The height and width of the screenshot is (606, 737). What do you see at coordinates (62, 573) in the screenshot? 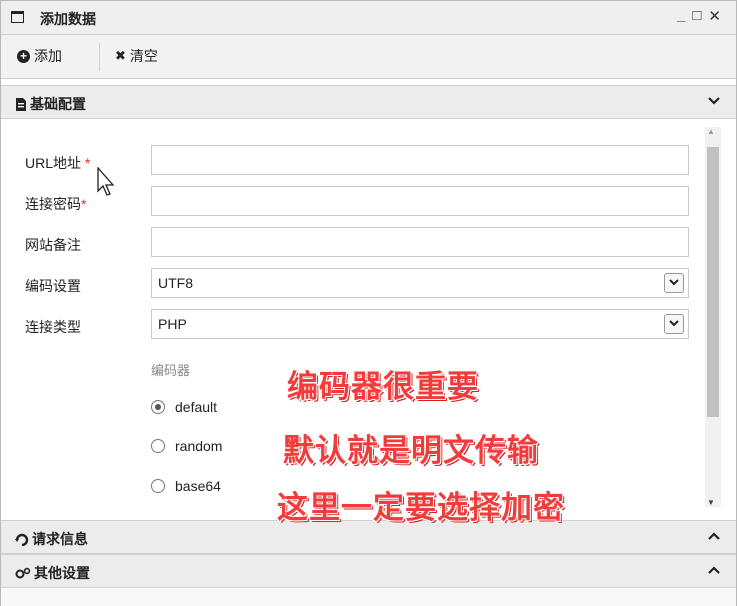
I see `section-other-label: 其他设置` at bounding box center [62, 573].